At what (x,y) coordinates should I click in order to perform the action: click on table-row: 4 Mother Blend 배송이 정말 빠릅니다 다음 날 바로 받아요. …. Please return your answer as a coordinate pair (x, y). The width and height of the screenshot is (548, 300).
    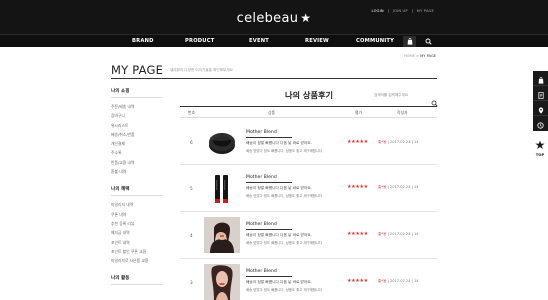
    Looking at the image, I should click on (308, 235).